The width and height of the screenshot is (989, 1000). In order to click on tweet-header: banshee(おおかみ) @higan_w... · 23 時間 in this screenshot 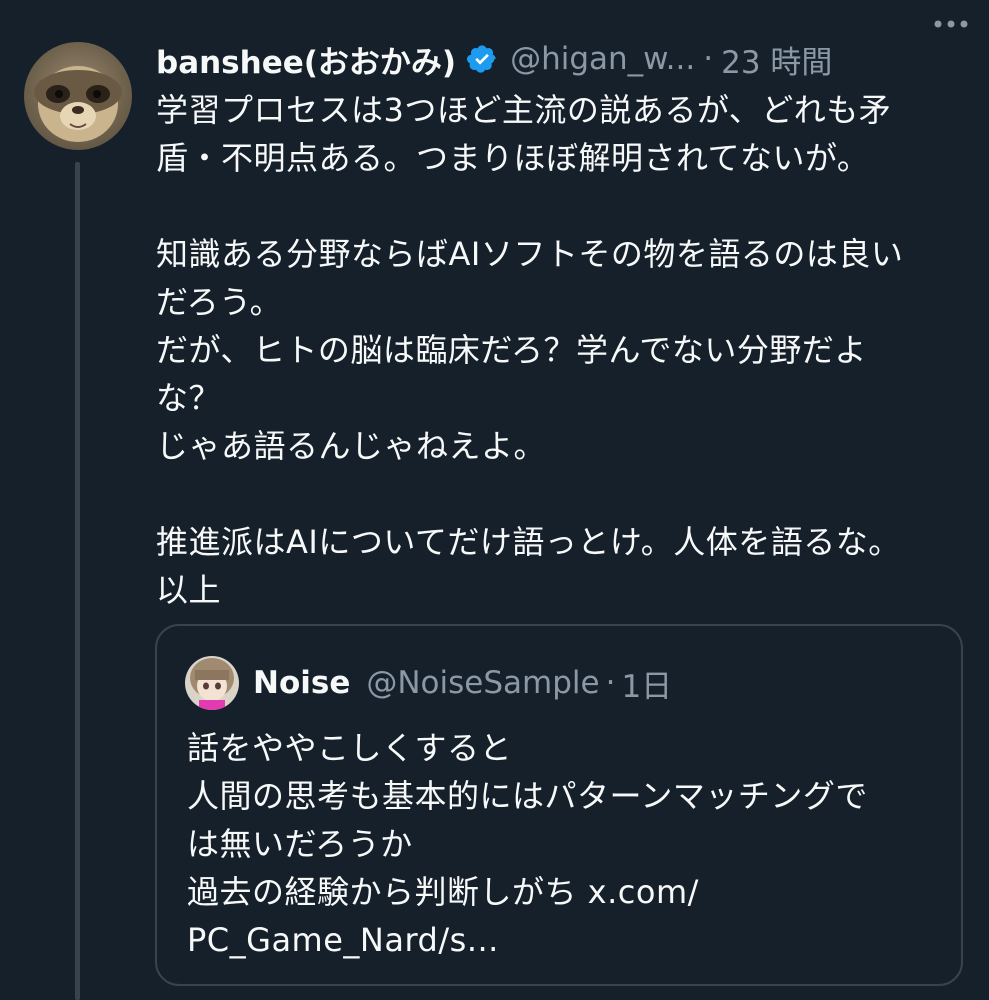, I will do `click(566, 59)`.